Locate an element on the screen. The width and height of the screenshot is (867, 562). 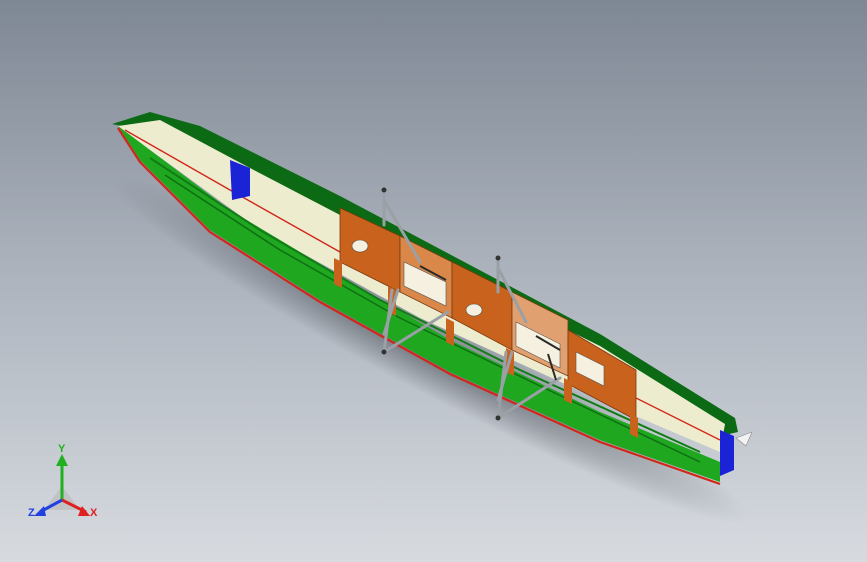
x-axis-label: X is located at coordinates (94, 513).